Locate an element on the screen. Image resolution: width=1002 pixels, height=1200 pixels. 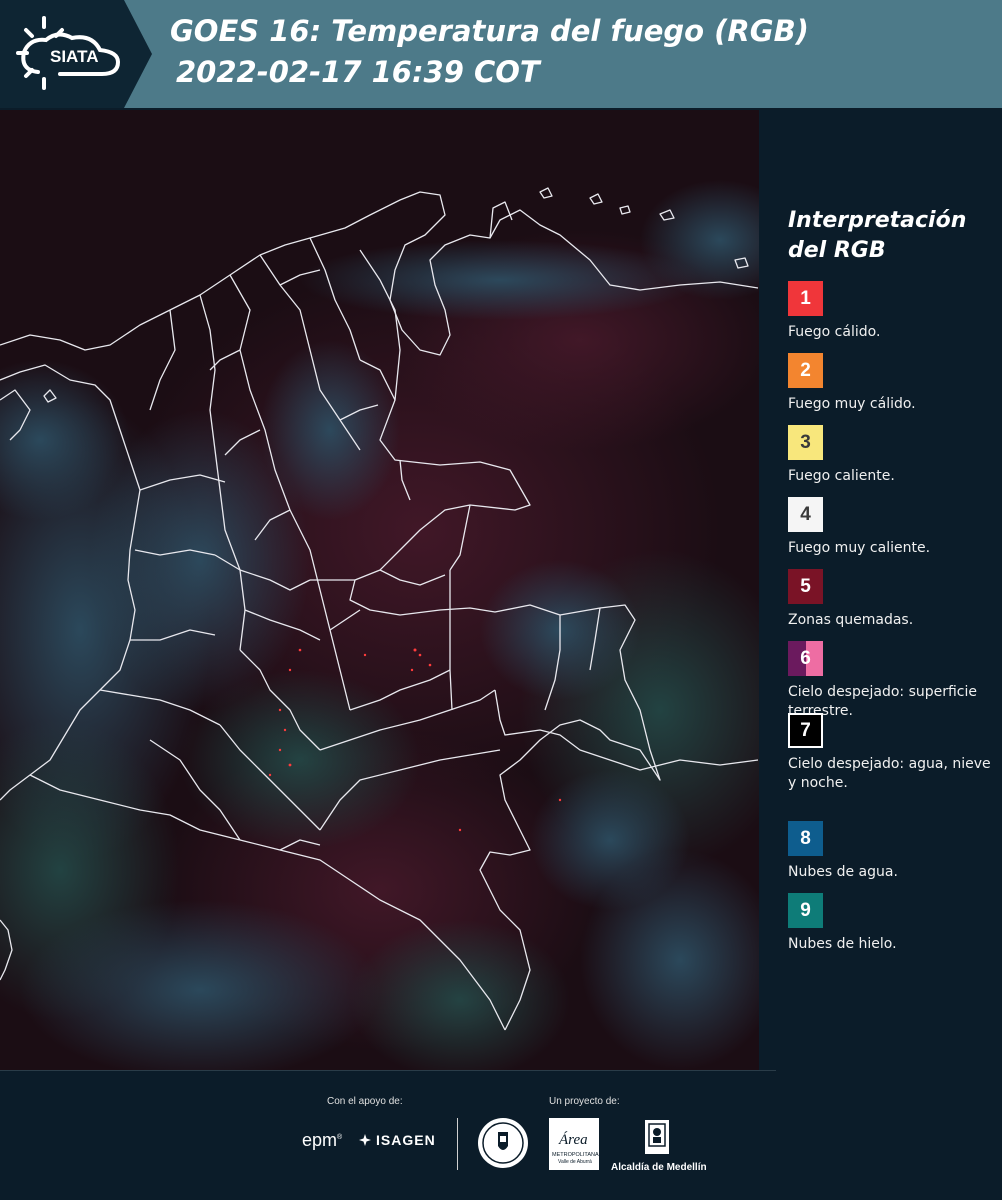
legend-item: 1 Fuego cálido. is located at coordinates (893, 311).